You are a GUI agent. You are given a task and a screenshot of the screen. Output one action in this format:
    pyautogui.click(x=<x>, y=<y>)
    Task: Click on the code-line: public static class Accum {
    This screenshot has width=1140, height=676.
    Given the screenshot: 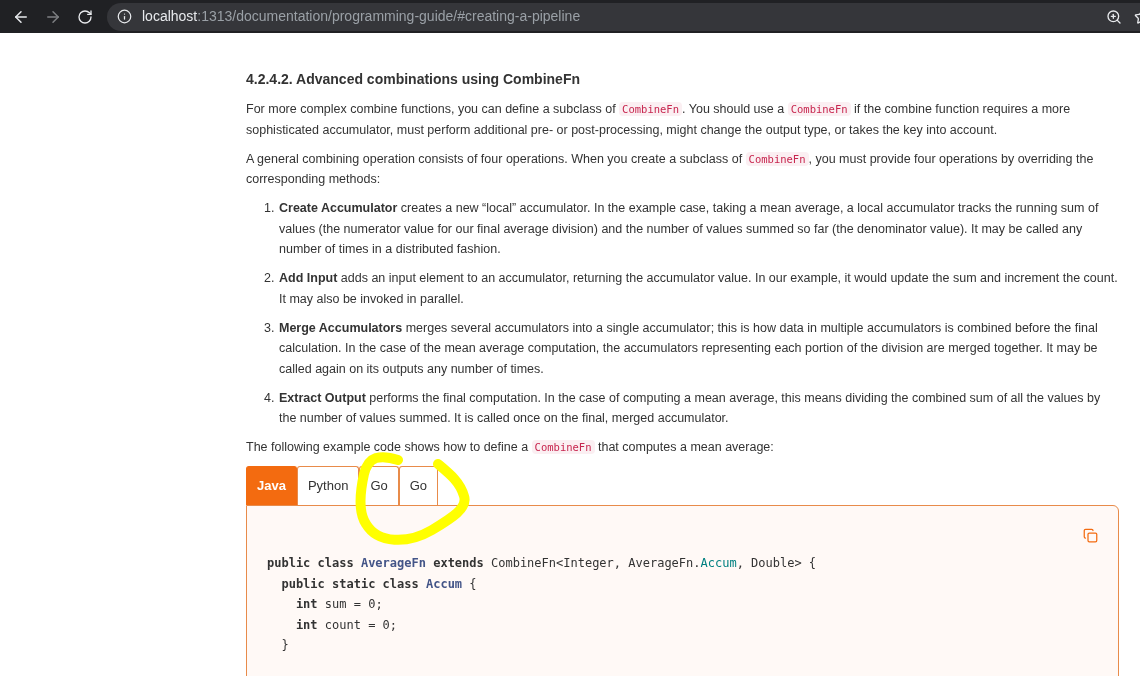 What is the action you would take?
    pyautogui.click(x=379, y=584)
    